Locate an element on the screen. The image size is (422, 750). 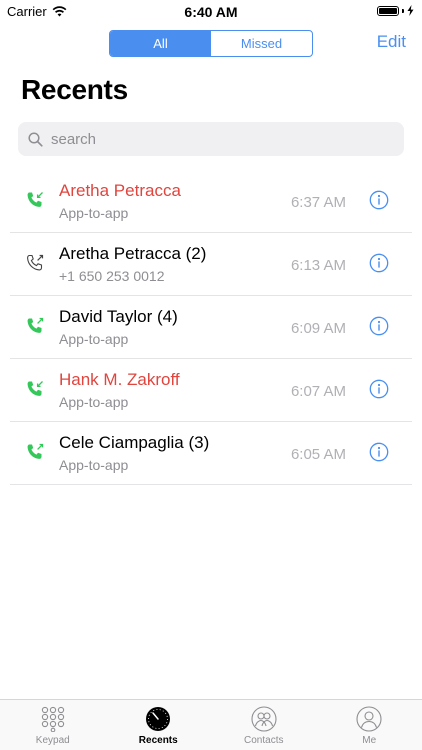
tab-bar: Keypad Recents Contacts Me is located at coordinates (211, 724).